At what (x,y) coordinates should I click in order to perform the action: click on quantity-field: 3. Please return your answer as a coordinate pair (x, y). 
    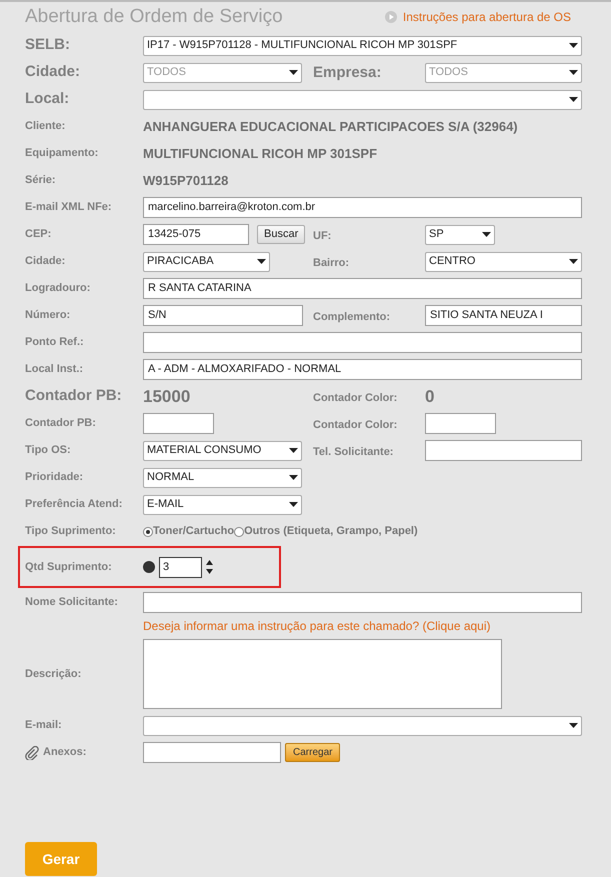
    Looking at the image, I should click on (180, 567).